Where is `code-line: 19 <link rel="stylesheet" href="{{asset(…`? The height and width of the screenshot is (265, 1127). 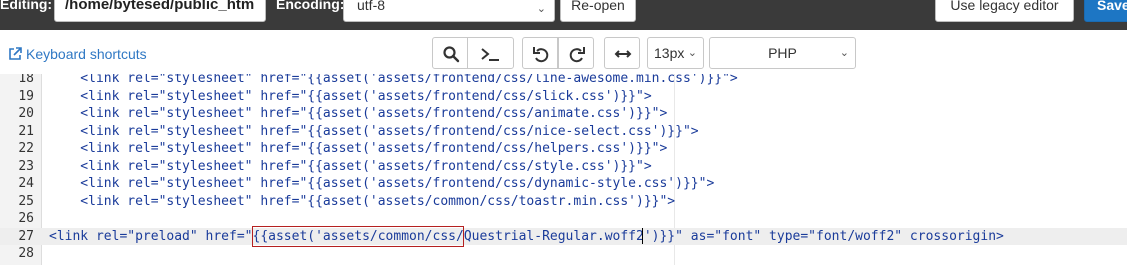 code-line: 19 <link rel="stylesheet" href="{{asset(… is located at coordinates (563, 97).